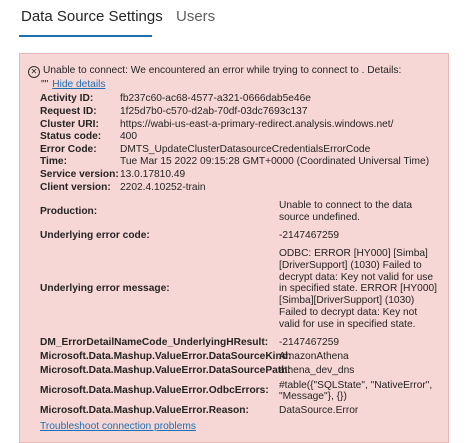 The image size is (474, 443). What do you see at coordinates (105, 289) in the screenshot?
I see `detail-label: Underlying error message:` at bounding box center [105, 289].